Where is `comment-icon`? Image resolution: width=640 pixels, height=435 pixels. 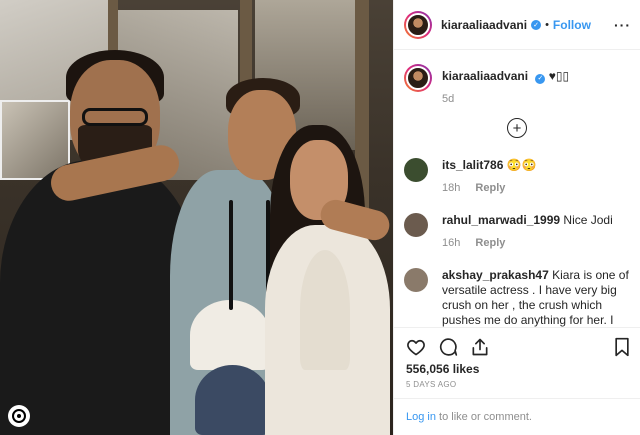
comment-icon is located at coordinates (448, 347).